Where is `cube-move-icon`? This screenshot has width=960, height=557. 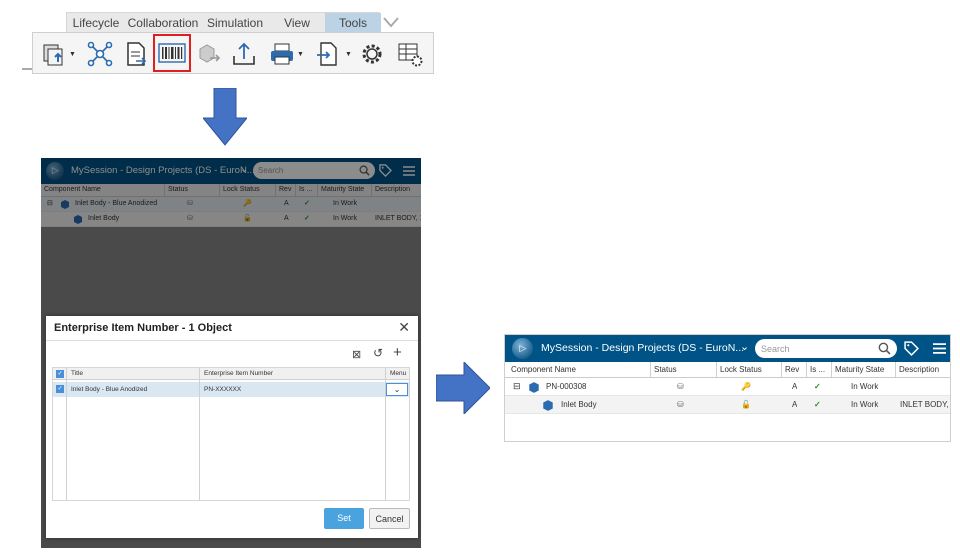
cube-move-icon is located at coordinates (210, 53).